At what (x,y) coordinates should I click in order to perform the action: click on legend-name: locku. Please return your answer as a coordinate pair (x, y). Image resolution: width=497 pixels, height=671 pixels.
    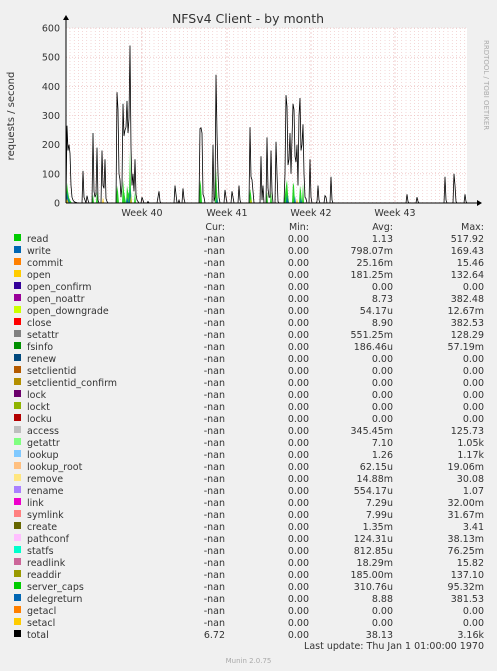
    Looking at the image, I should click on (39, 419).